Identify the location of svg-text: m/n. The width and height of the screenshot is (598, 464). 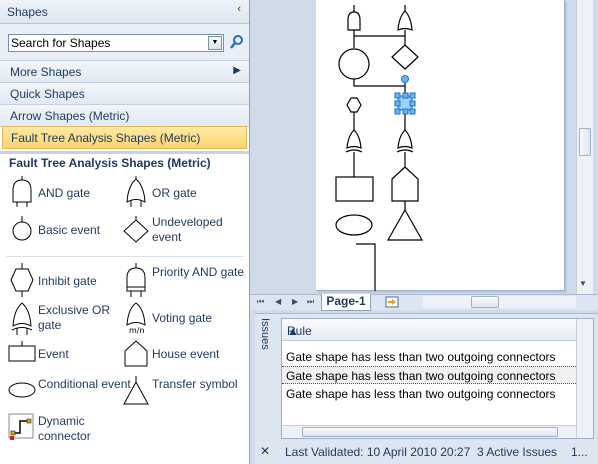
(137, 330).